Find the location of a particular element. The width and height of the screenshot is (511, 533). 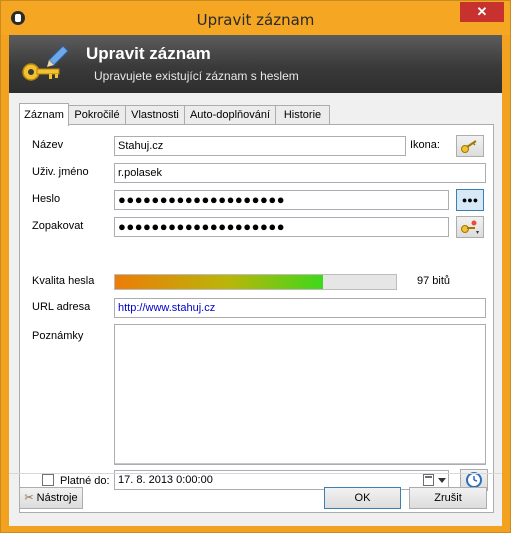

tab-auto-type: Auto-doplňování is located at coordinates (230, 114).